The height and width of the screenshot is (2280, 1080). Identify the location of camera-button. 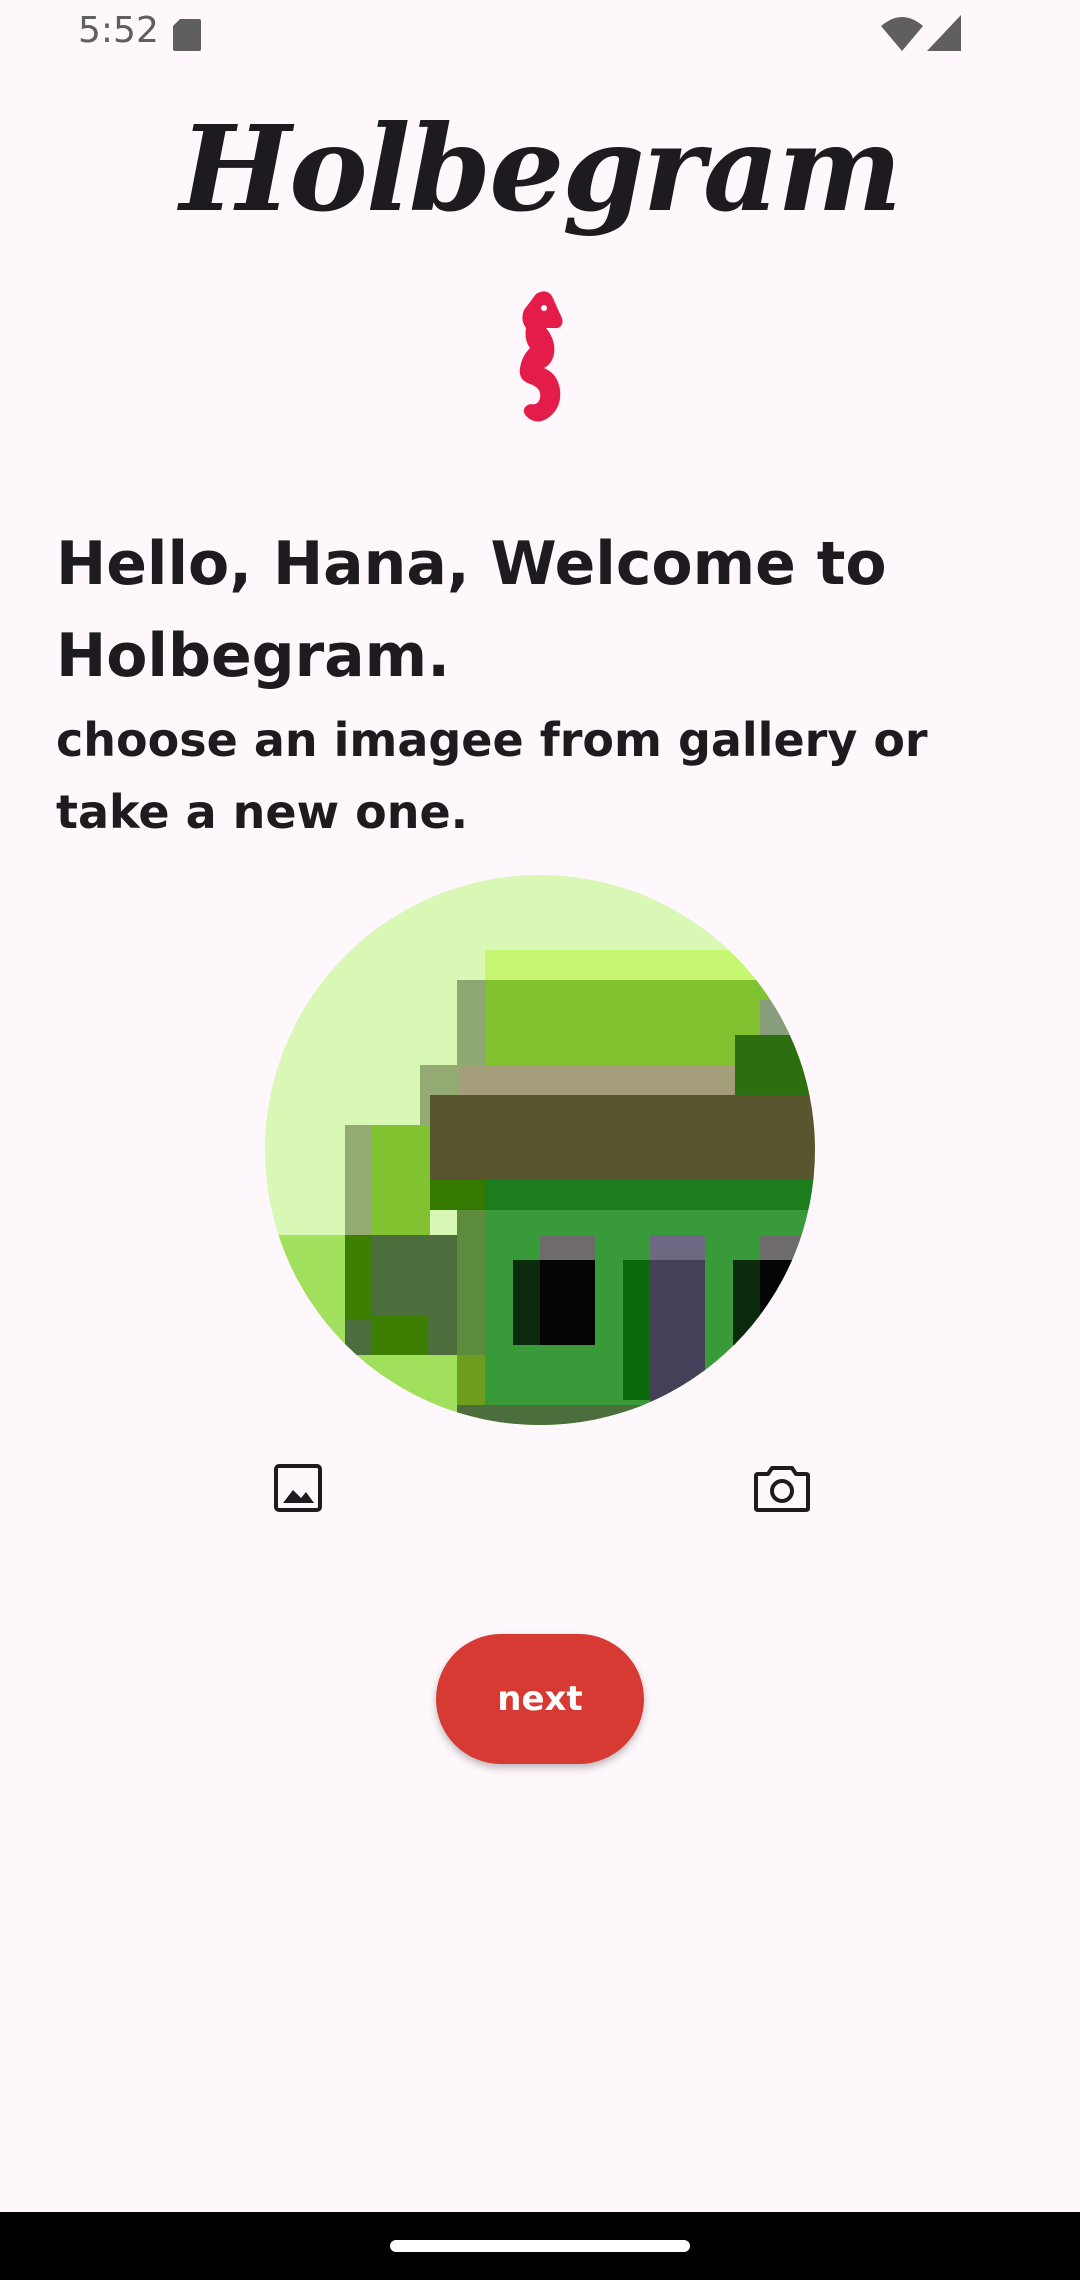
(782, 1490).